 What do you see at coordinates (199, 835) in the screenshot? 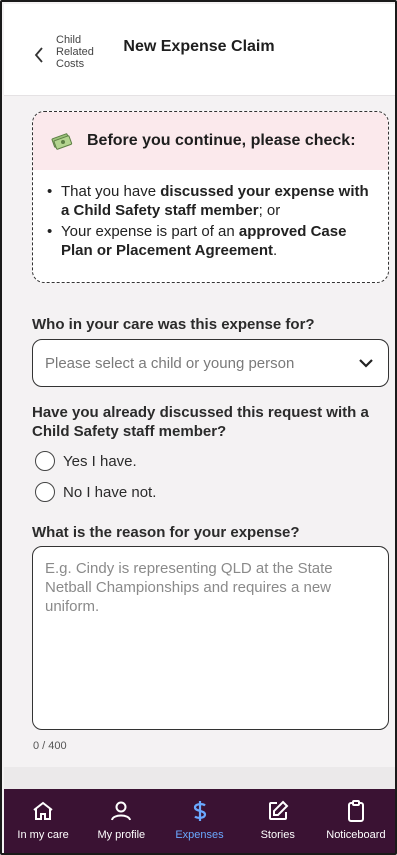
I see `nav-label: Expenses` at bounding box center [199, 835].